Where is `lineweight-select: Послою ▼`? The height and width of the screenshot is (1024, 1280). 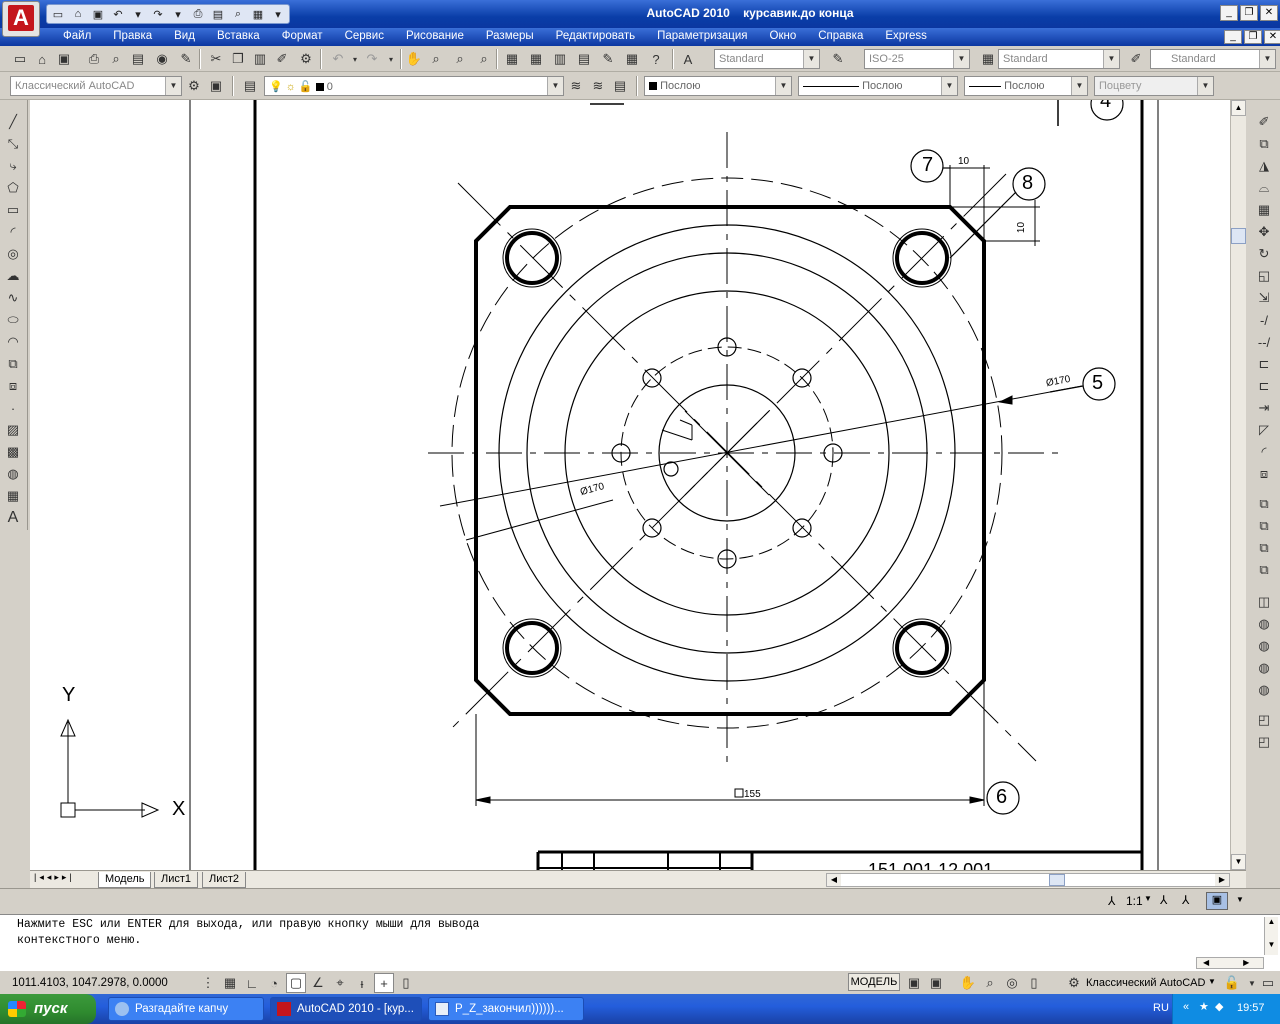 lineweight-select: Послою ▼ is located at coordinates (1026, 86).